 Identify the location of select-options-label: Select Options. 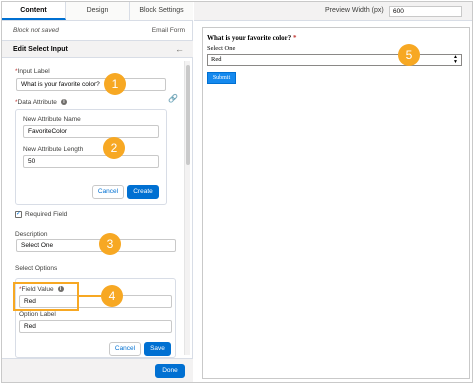
(36, 268).